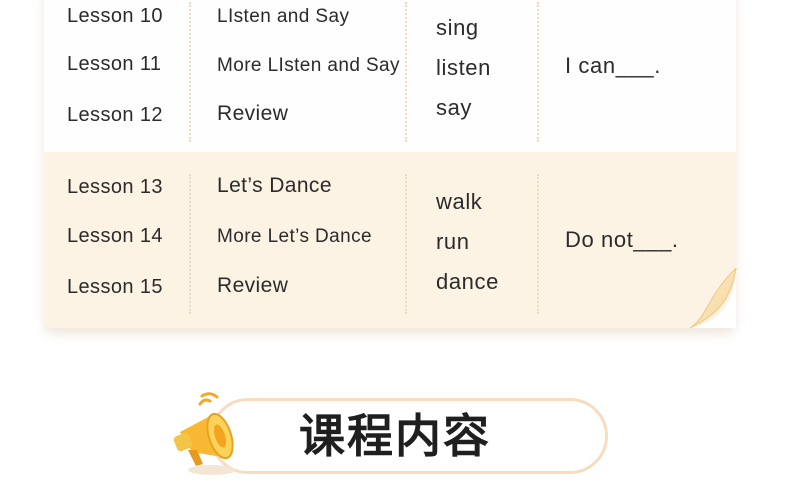 The width and height of the screenshot is (790, 500). What do you see at coordinates (115, 187) in the screenshot?
I see `lesson-number: Lesson 13` at bounding box center [115, 187].